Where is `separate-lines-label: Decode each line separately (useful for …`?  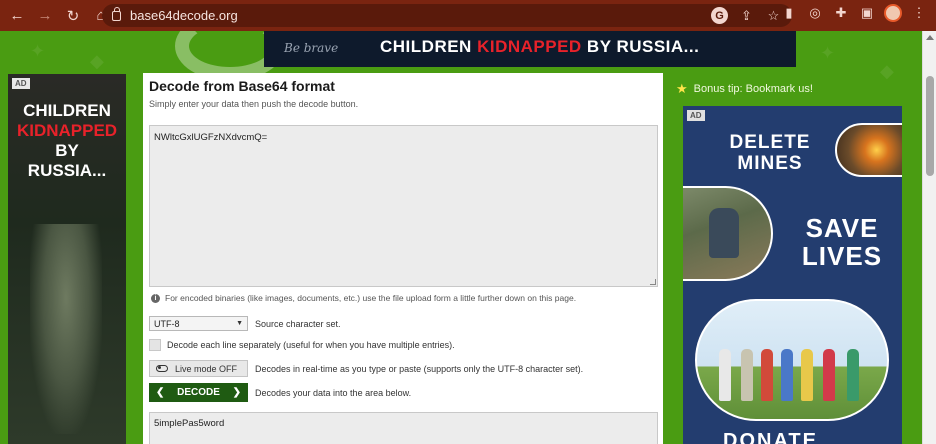 separate-lines-label: Decode each line separately (useful for … is located at coordinates (311, 345).